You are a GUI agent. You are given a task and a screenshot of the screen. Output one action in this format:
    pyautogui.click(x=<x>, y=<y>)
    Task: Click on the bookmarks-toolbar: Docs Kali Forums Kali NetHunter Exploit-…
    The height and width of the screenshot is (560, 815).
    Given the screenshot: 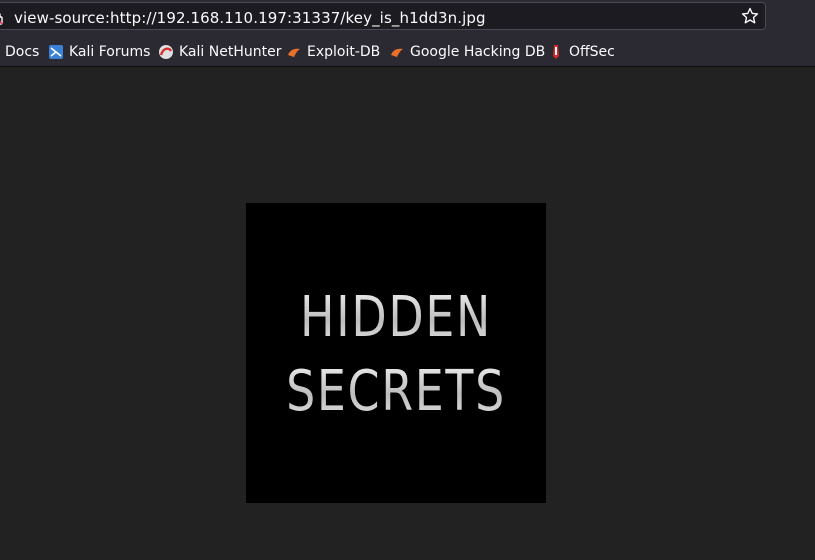 What is the action you would take?
    pyautogui.click(x=407, y=50)
    